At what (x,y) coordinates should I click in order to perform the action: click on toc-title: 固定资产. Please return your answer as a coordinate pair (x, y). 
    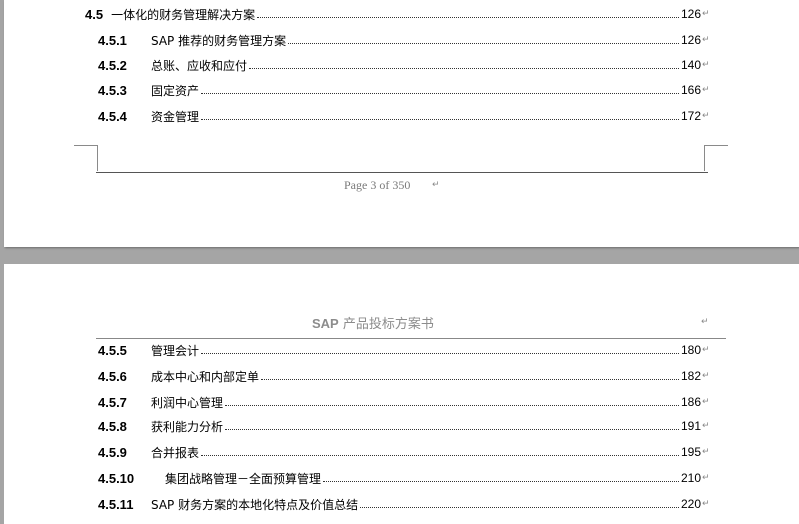
    Looking at the image, I should click on (175, 90).